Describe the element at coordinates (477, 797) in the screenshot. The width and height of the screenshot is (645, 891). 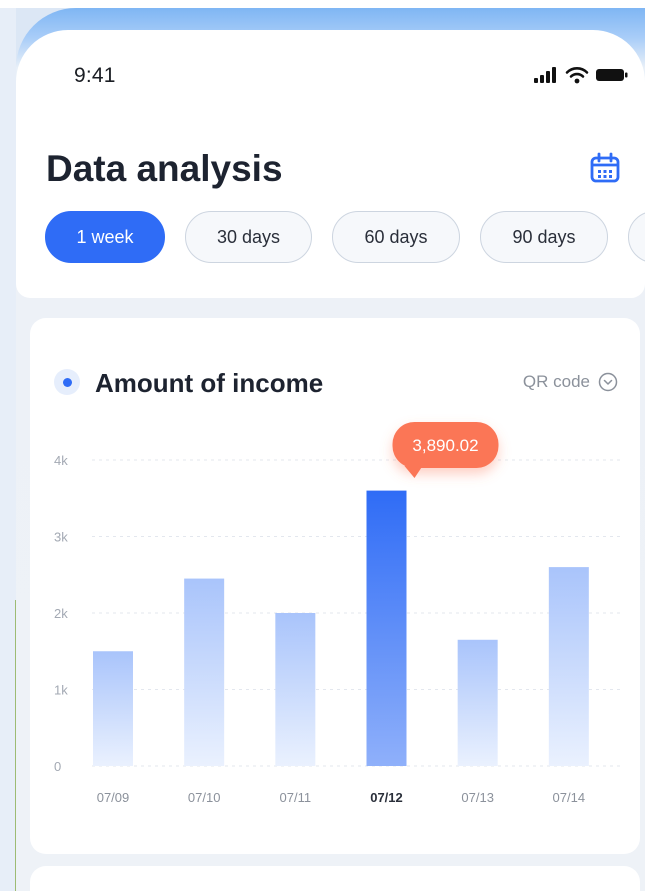
I see `x-tick-label: 07/13` at that location.